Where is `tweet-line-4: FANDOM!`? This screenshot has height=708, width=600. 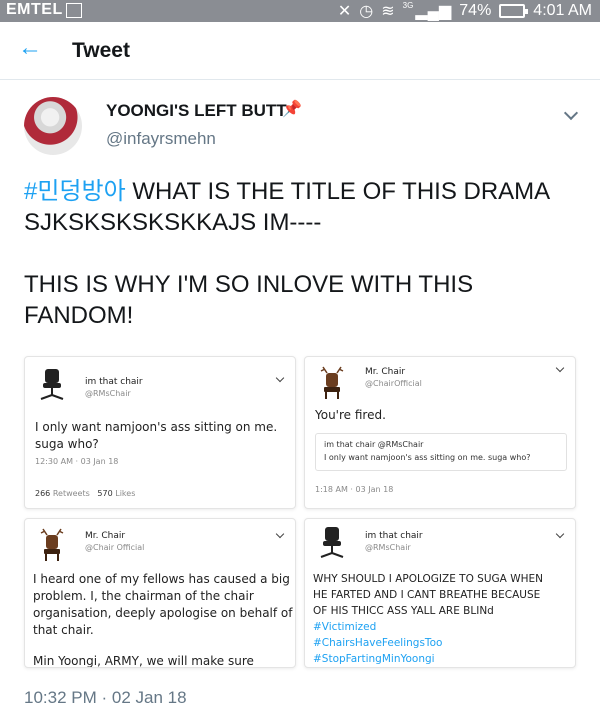
tweet-line-4: FANDOM! is located at coordinates (79, 315).